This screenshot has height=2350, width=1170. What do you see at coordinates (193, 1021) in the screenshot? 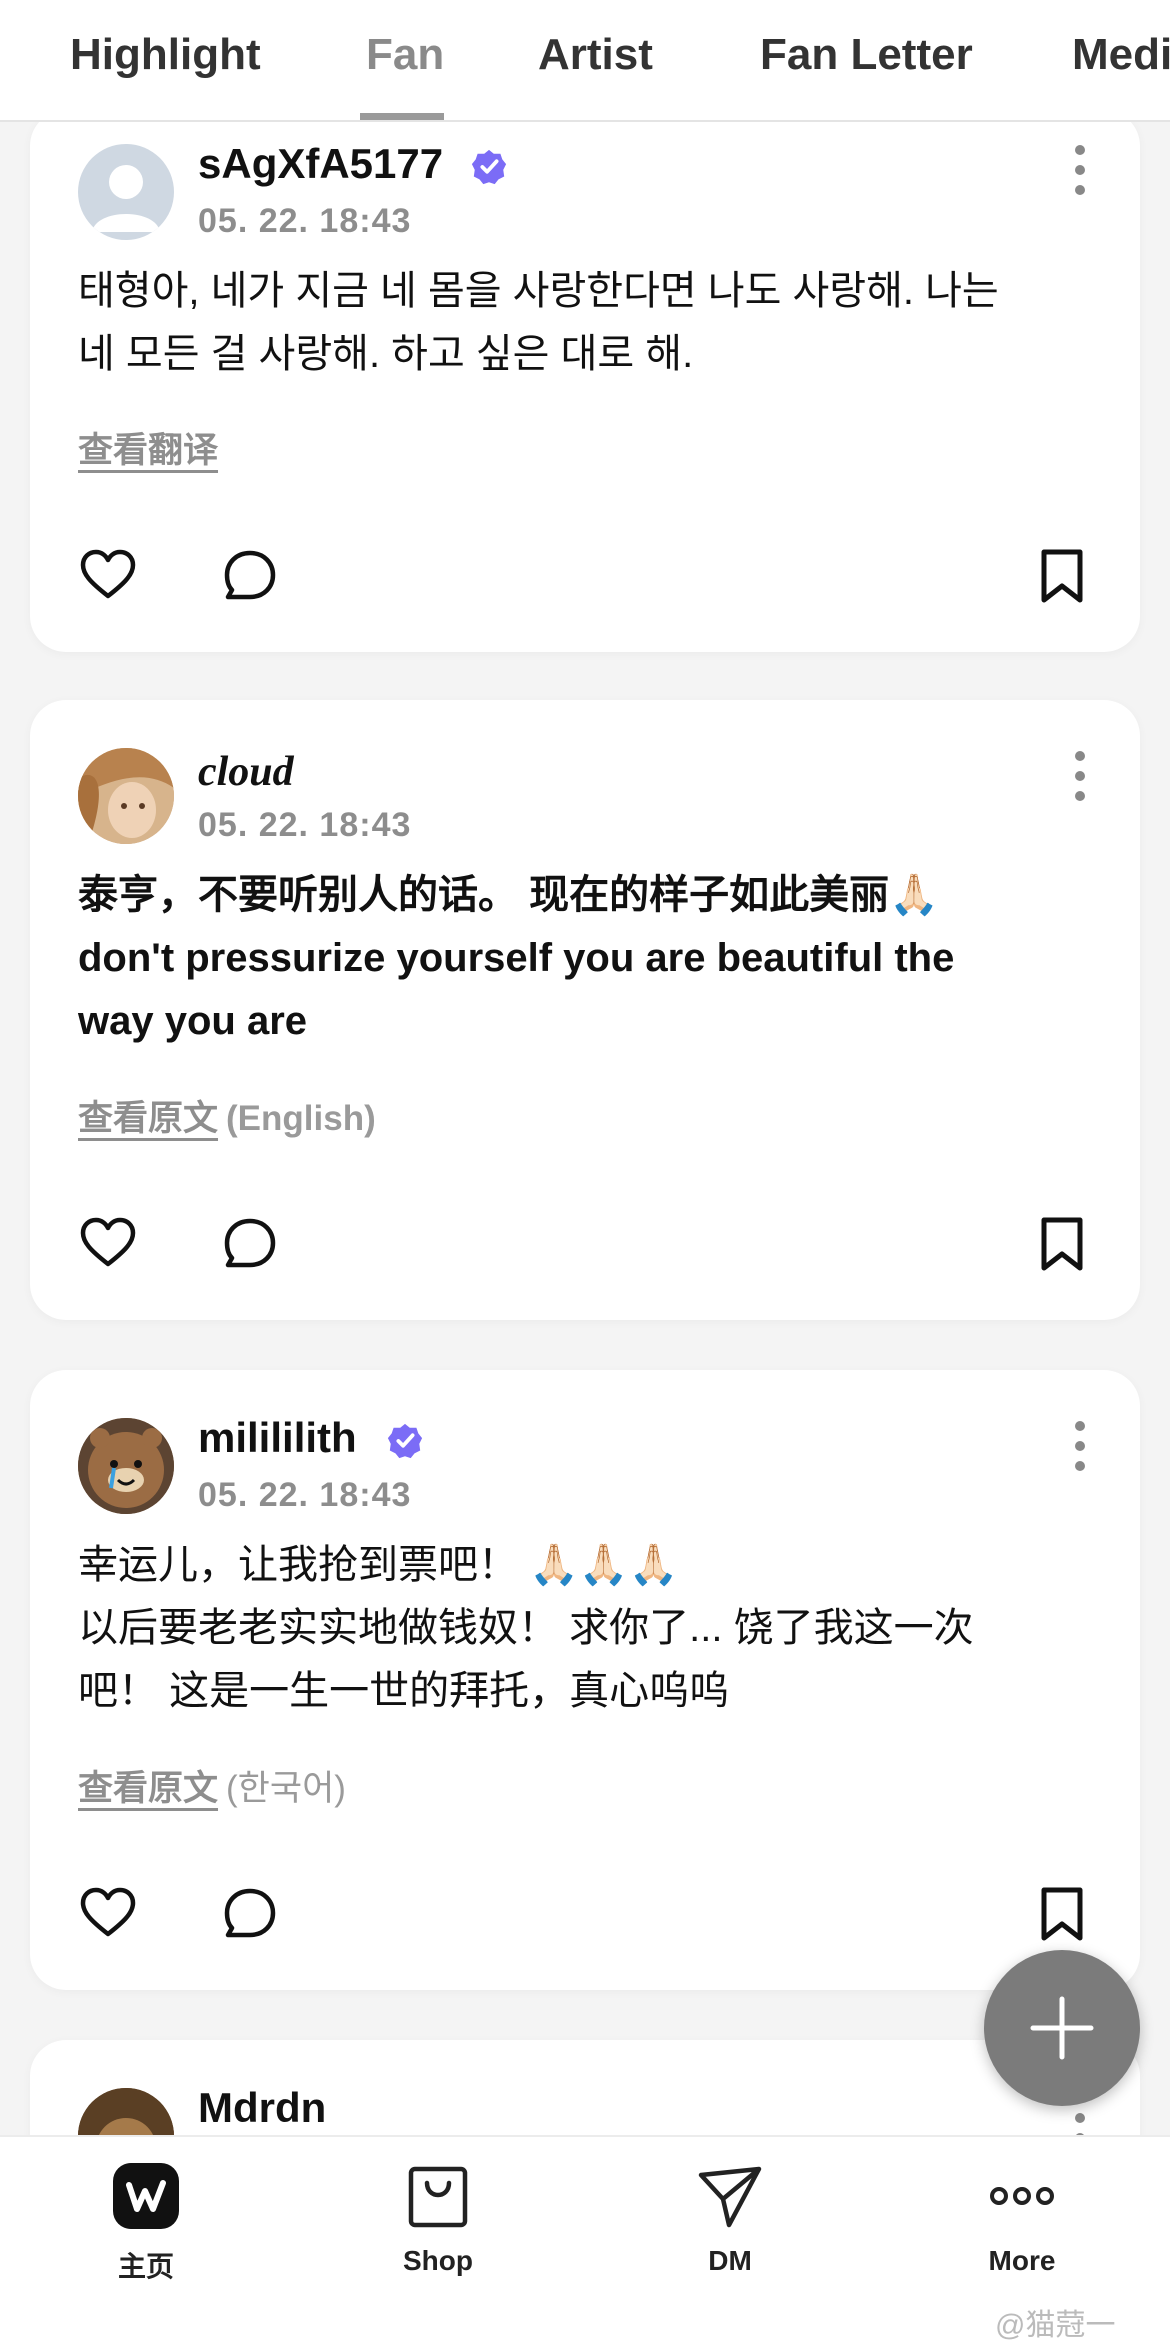
I see `post-text-line: way you are` at bounding box center [193, 1021].